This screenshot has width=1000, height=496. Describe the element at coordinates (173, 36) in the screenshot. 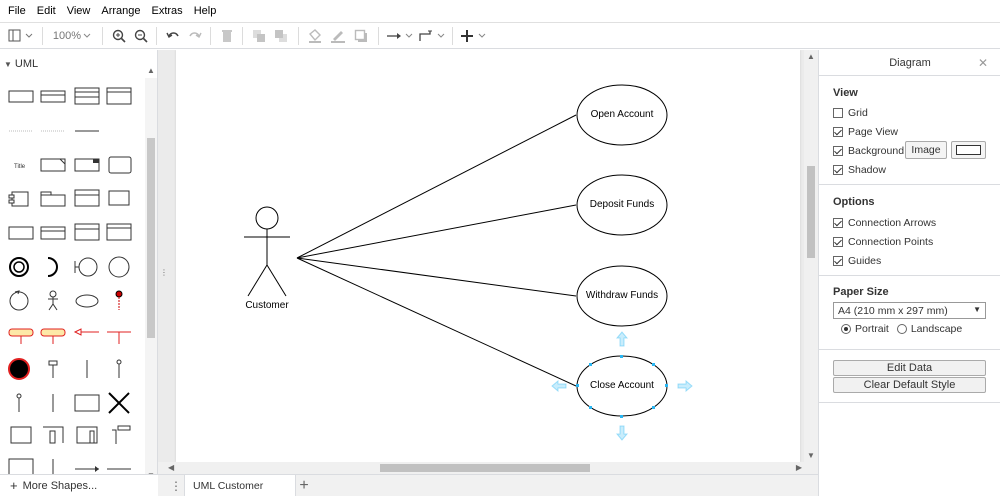

I see `undo-button` at that location.